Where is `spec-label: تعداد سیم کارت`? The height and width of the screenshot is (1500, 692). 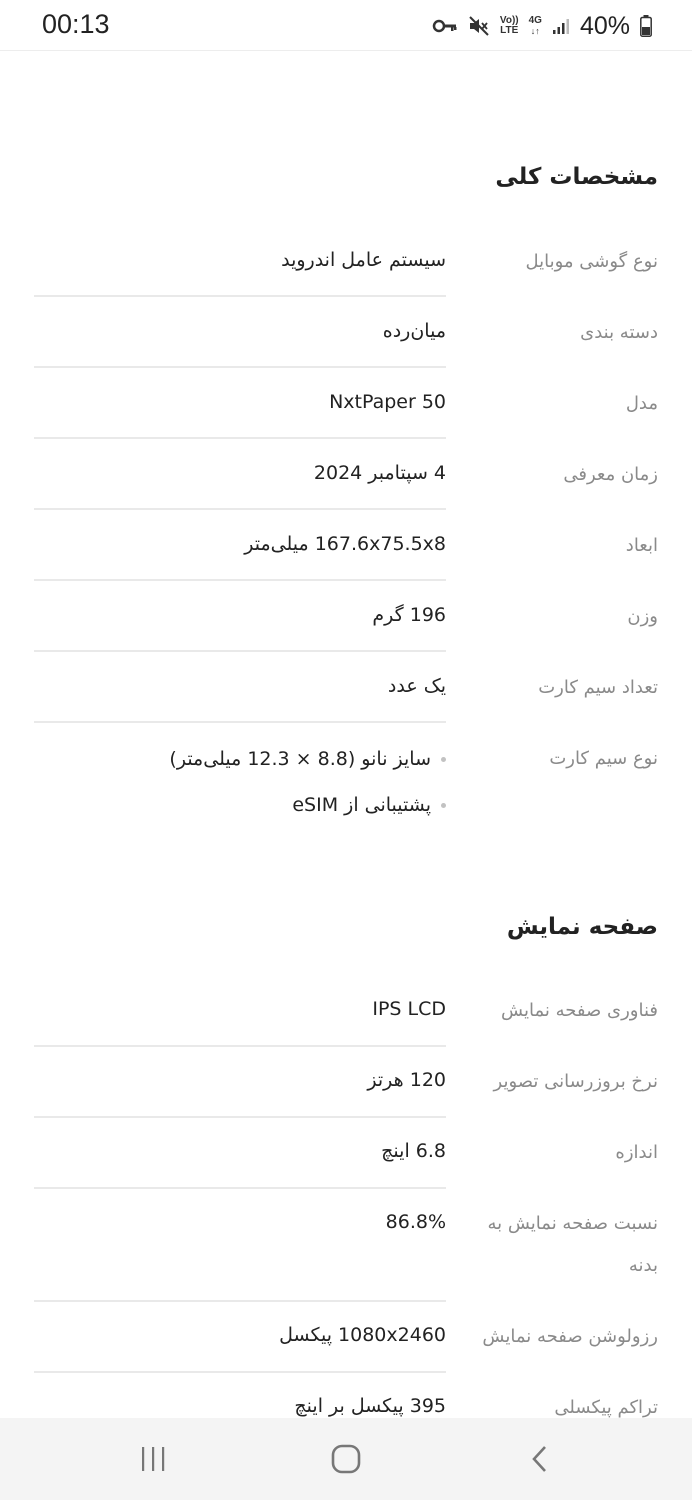 spec-label: تعداد سیم کارت is located at coordinates (598, 687).